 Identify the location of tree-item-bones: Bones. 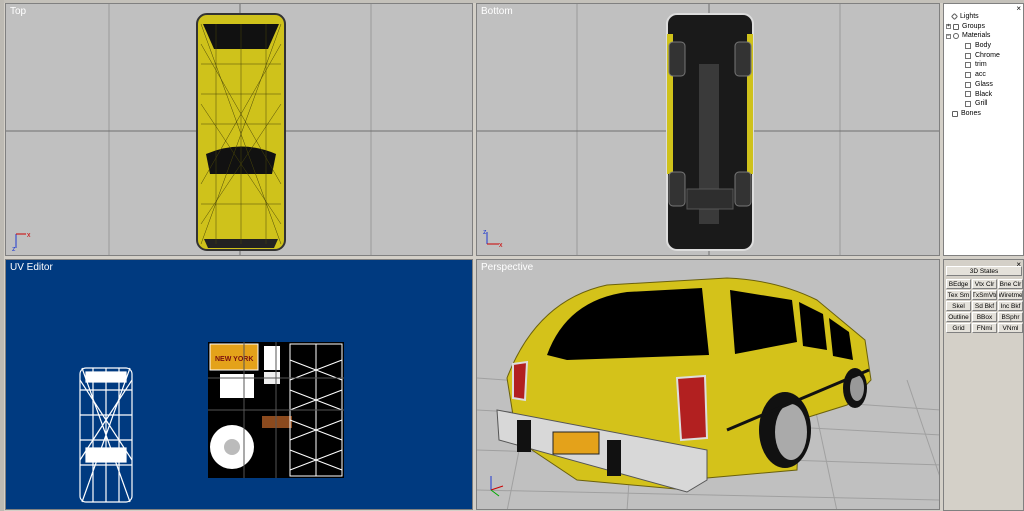
(973, 114).